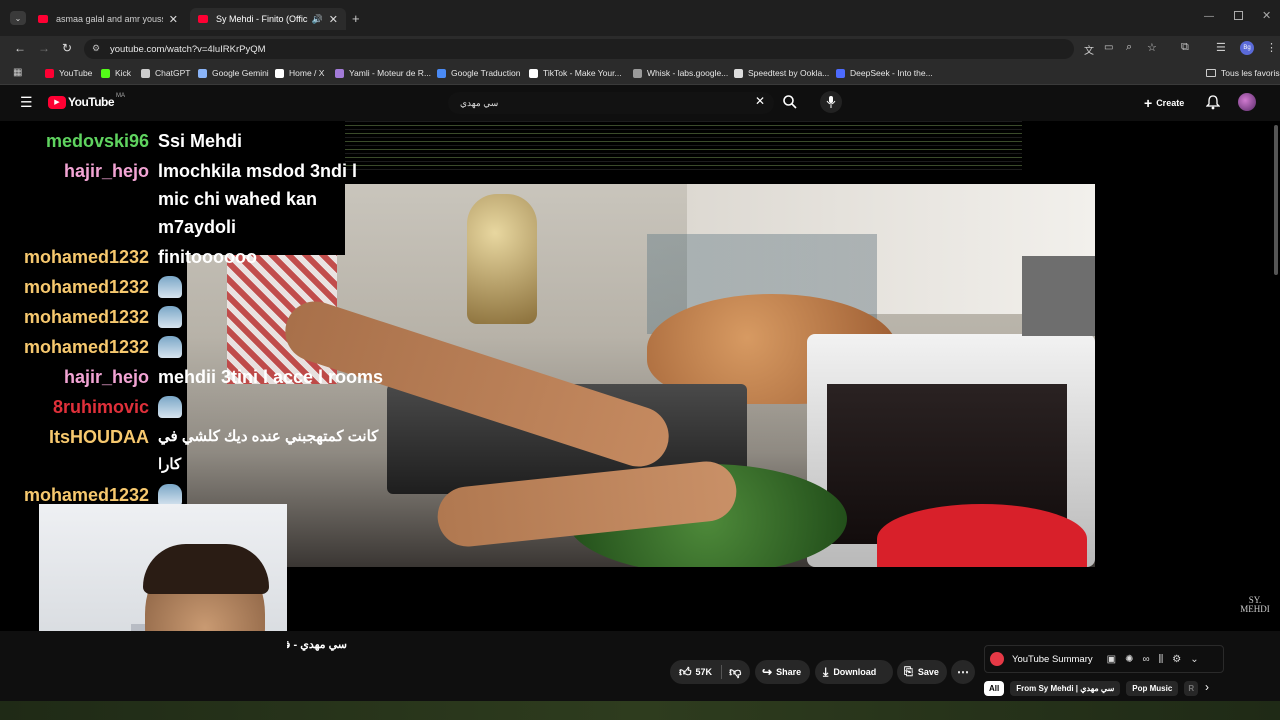 The image size is (1280, 720). What do you see at coordinates (1129, 47) in the screenshot?
I see `zoom-icon: ⌕` at bounding box center [1129, 47].